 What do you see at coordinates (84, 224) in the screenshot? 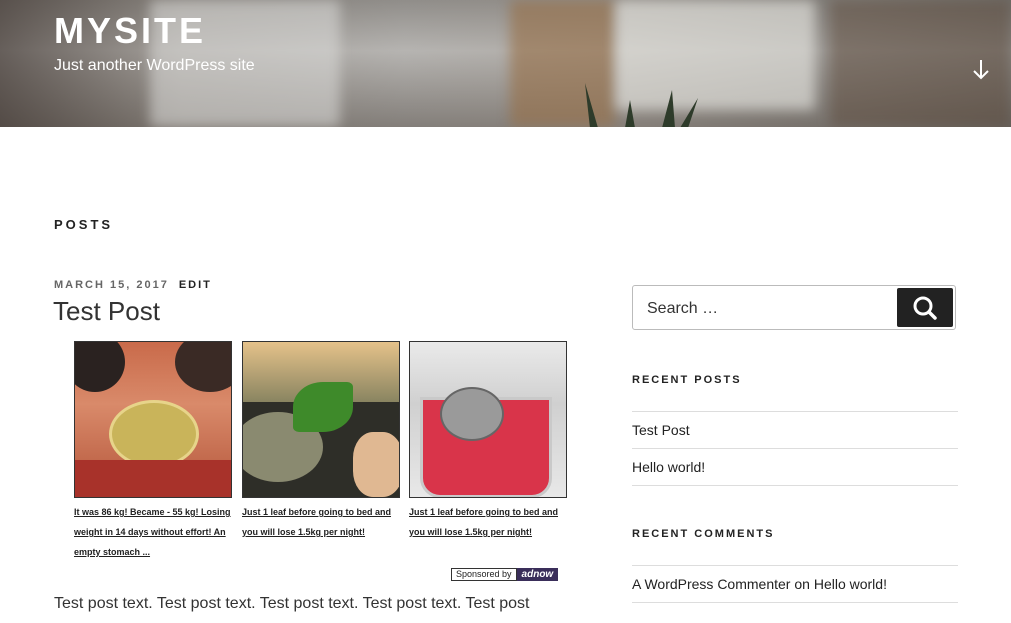
I see `page-heading: POSTS` at bounding box center [84, 224].